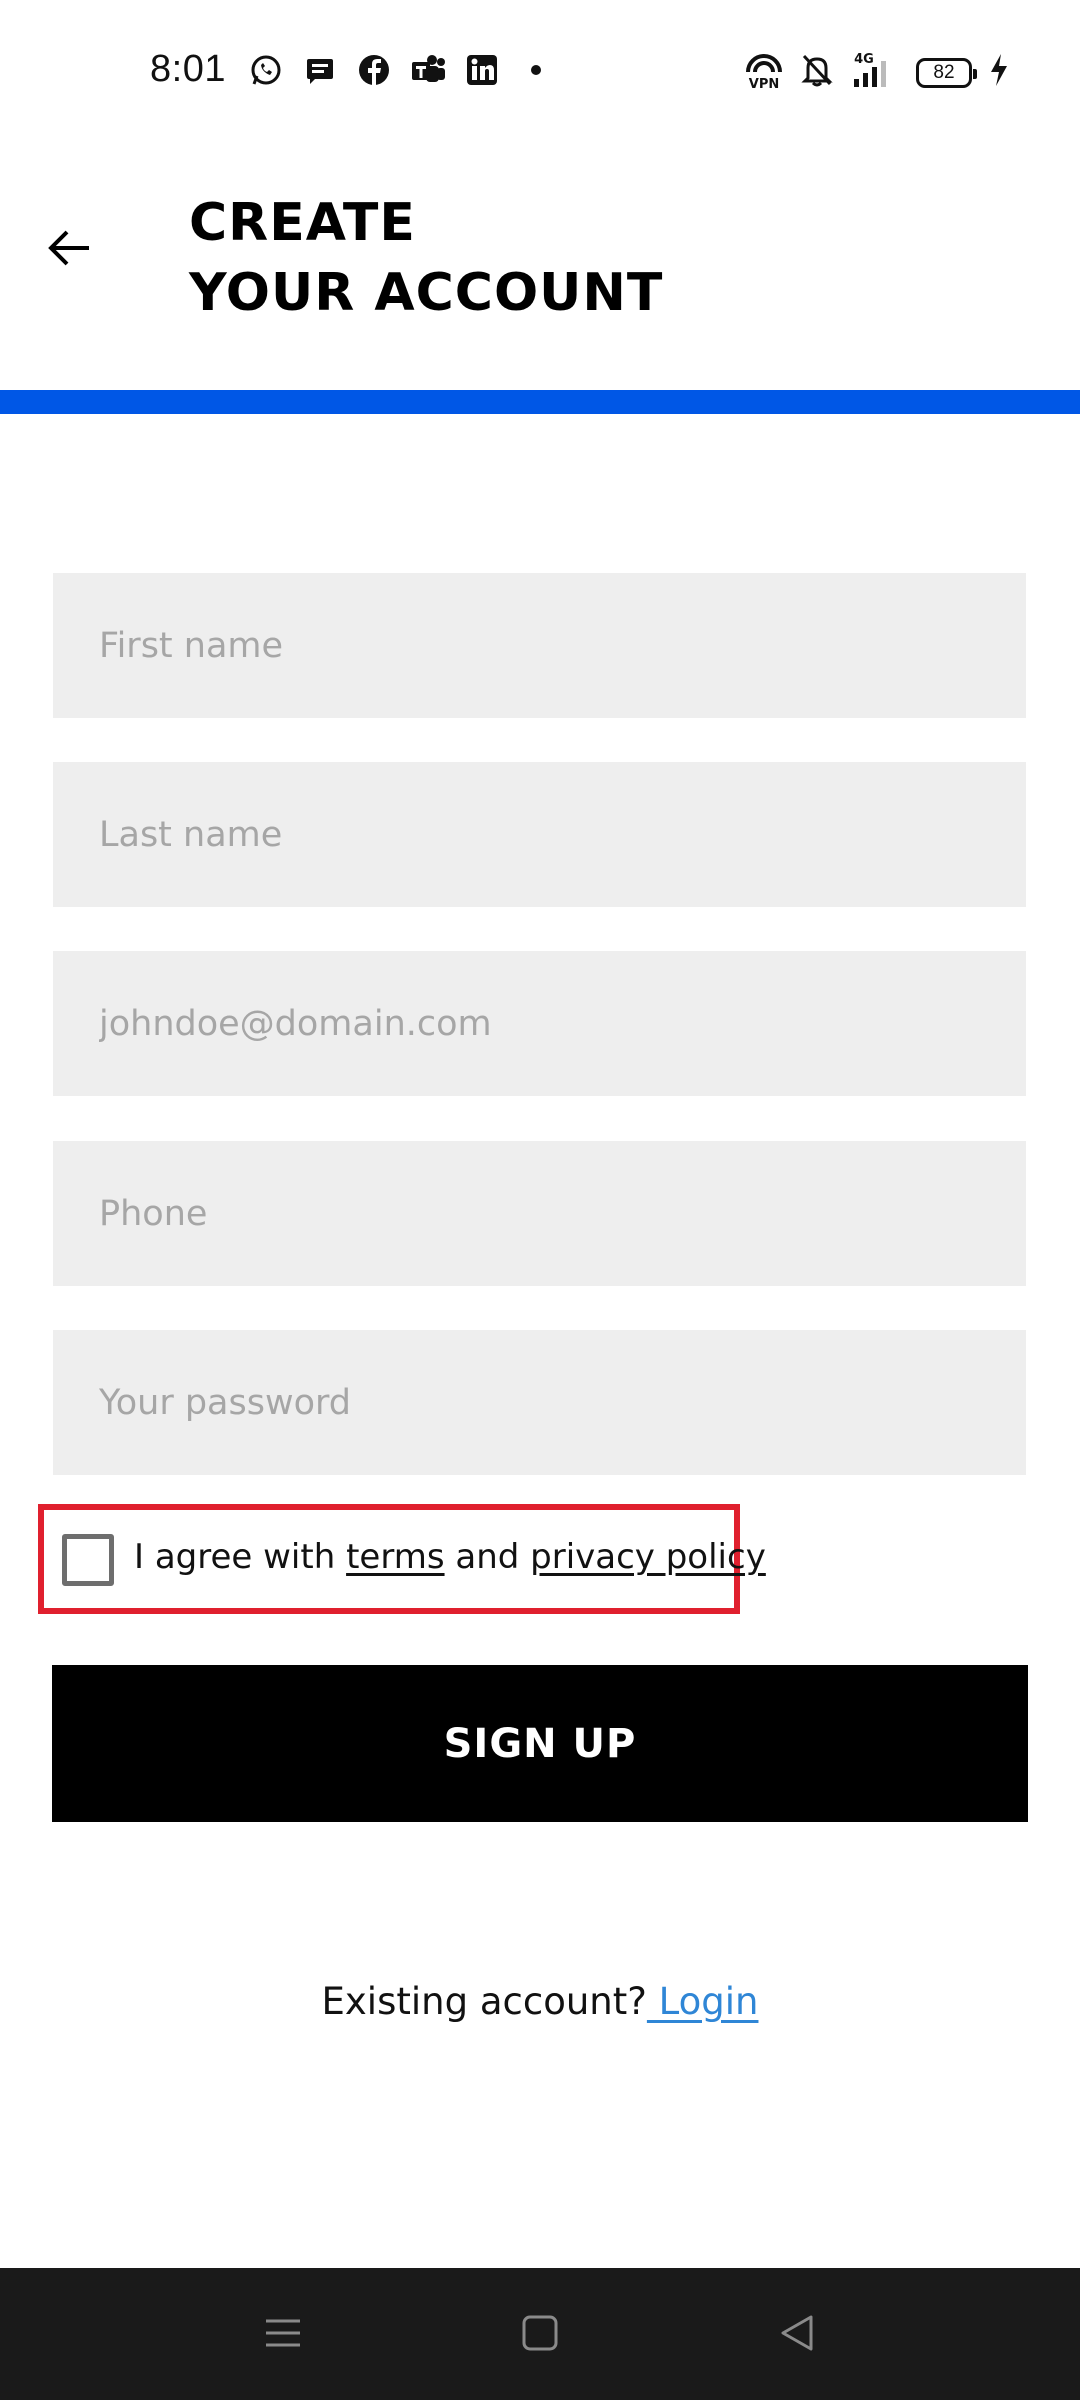 This screenshot has height=2400, width=1080. Describe the element at coordinates (482, 70) in the screenshot. I see `linkedin-icon` at that location.